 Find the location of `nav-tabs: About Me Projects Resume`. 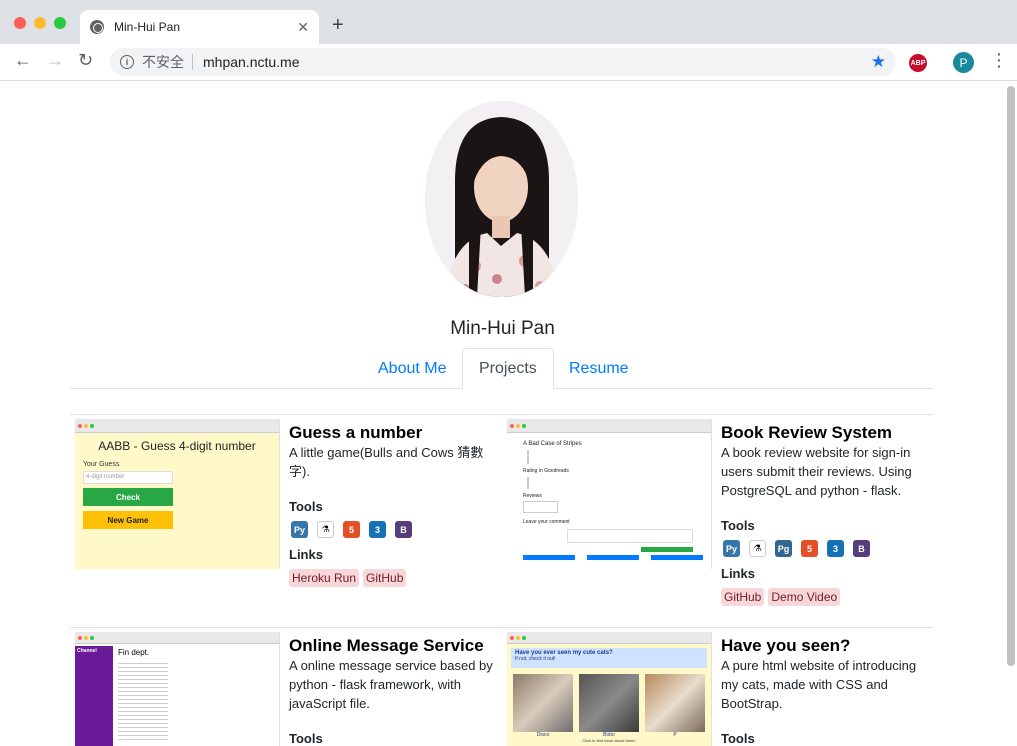

nav-tabs: About Me Projects Resume is located at coordinates (501, 368).